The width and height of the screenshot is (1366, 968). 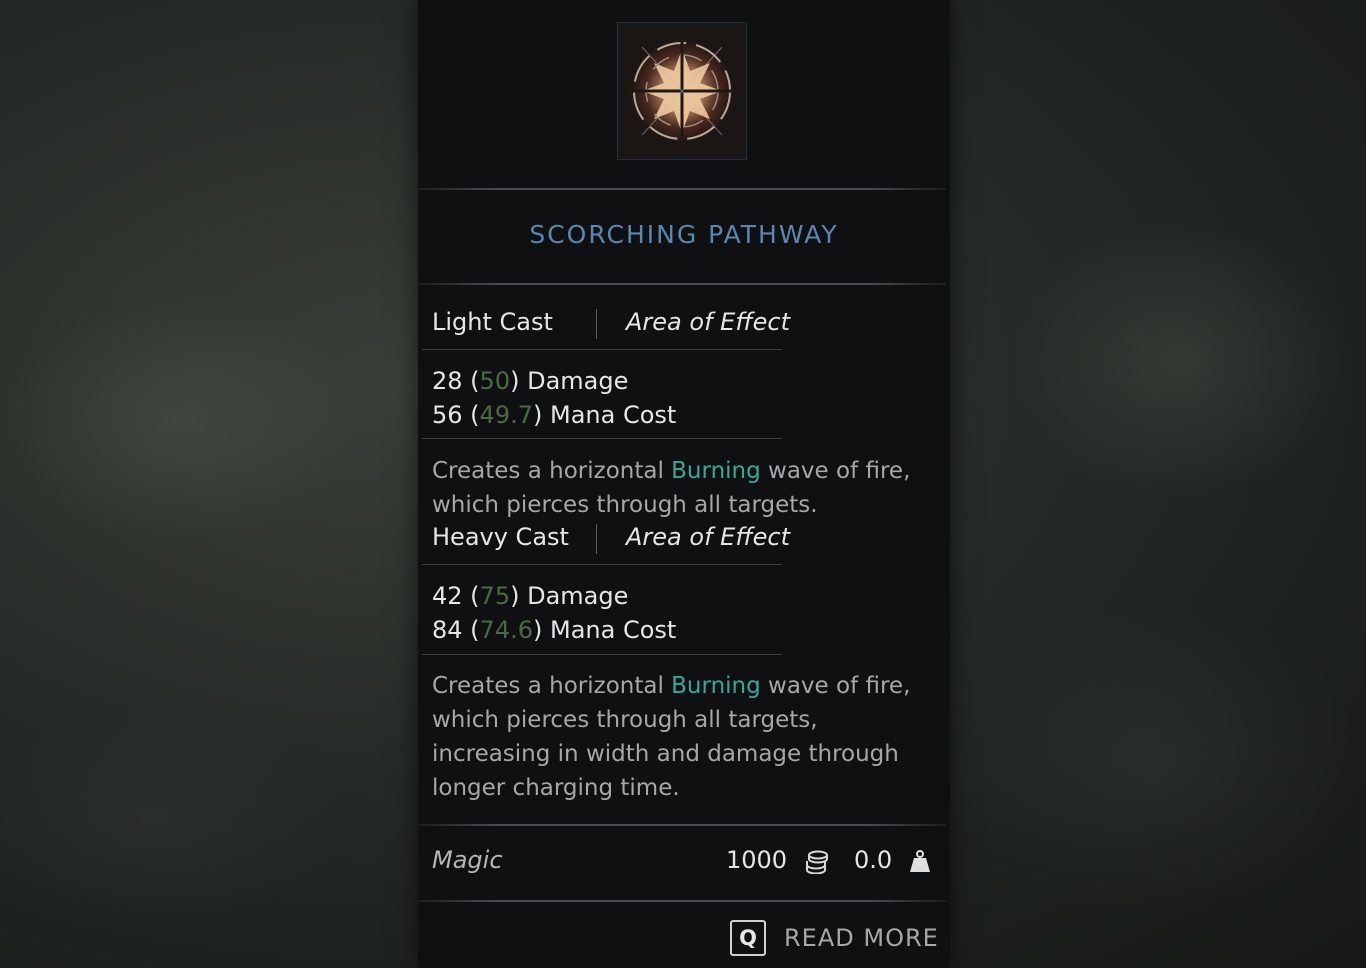 I want to click on damage-scaled: 75, so click(x=495, y=596).